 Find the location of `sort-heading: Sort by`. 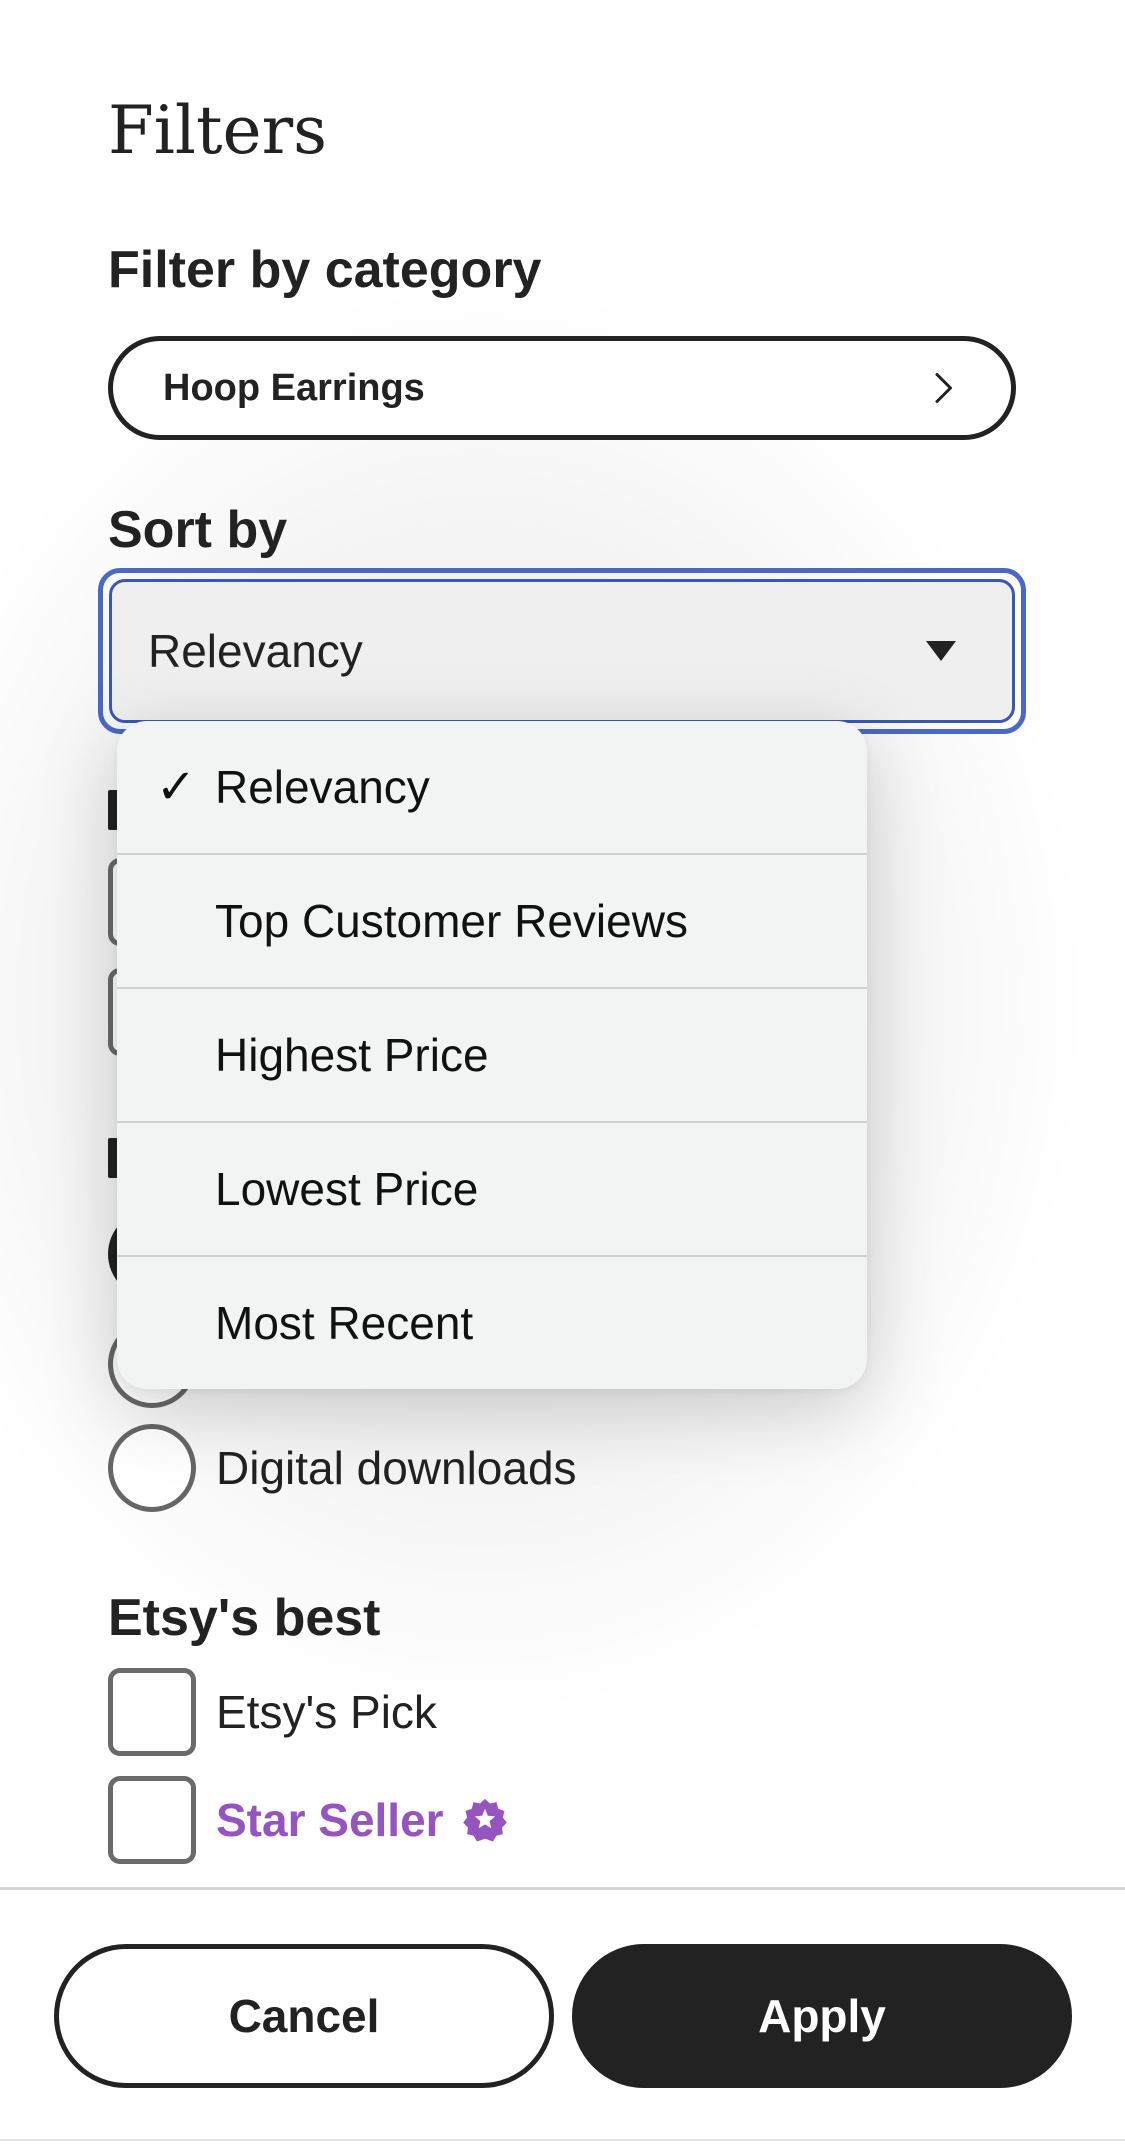

sort-heading: Sort by is located at coordinates (198, 530).